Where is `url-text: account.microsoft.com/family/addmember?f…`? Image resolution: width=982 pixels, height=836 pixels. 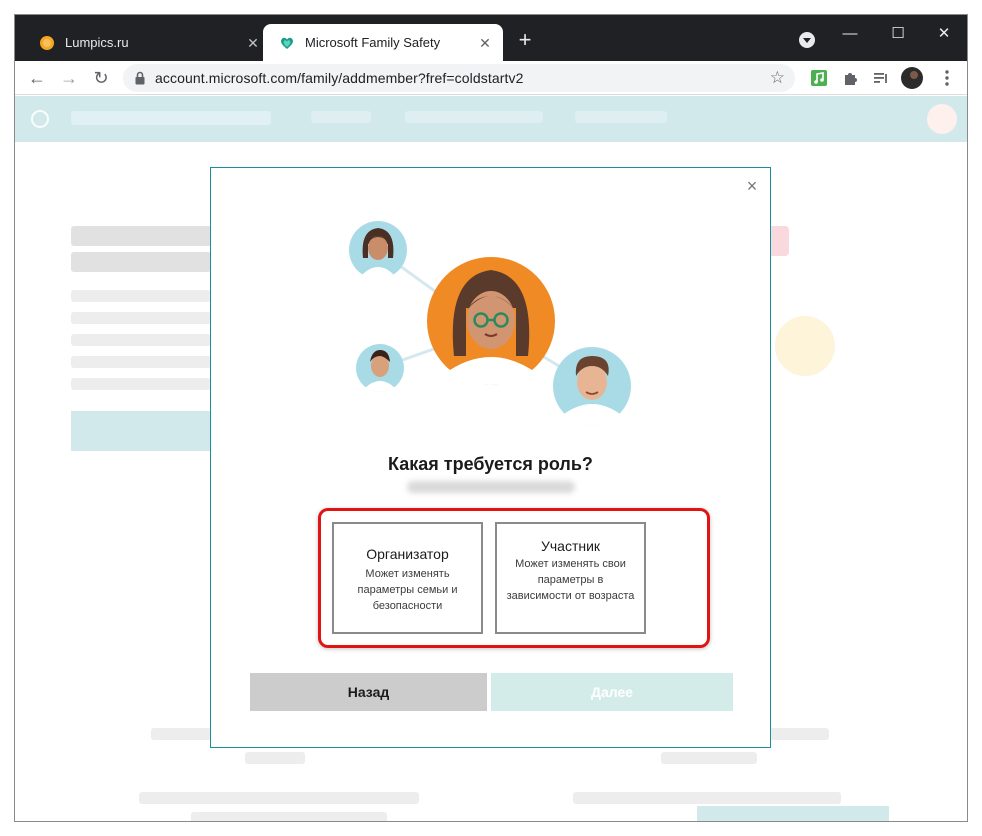
url-text: account.microsoft.com/family/addmember?f… is located at coordinates (339, 78).